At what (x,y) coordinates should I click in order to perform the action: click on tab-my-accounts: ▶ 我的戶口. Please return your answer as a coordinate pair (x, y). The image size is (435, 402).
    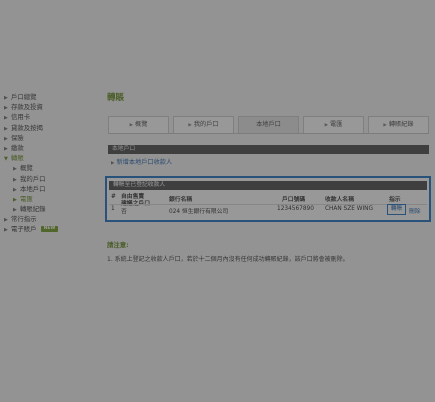
    Looking at the image, I should click on (203, 124).